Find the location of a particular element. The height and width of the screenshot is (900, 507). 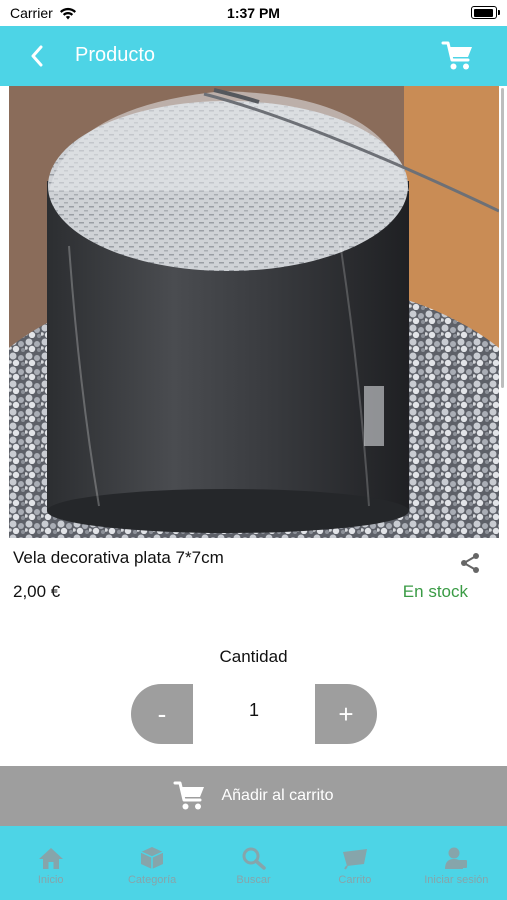

tab-inicio: Inicio is located at coordinates (50, 863).